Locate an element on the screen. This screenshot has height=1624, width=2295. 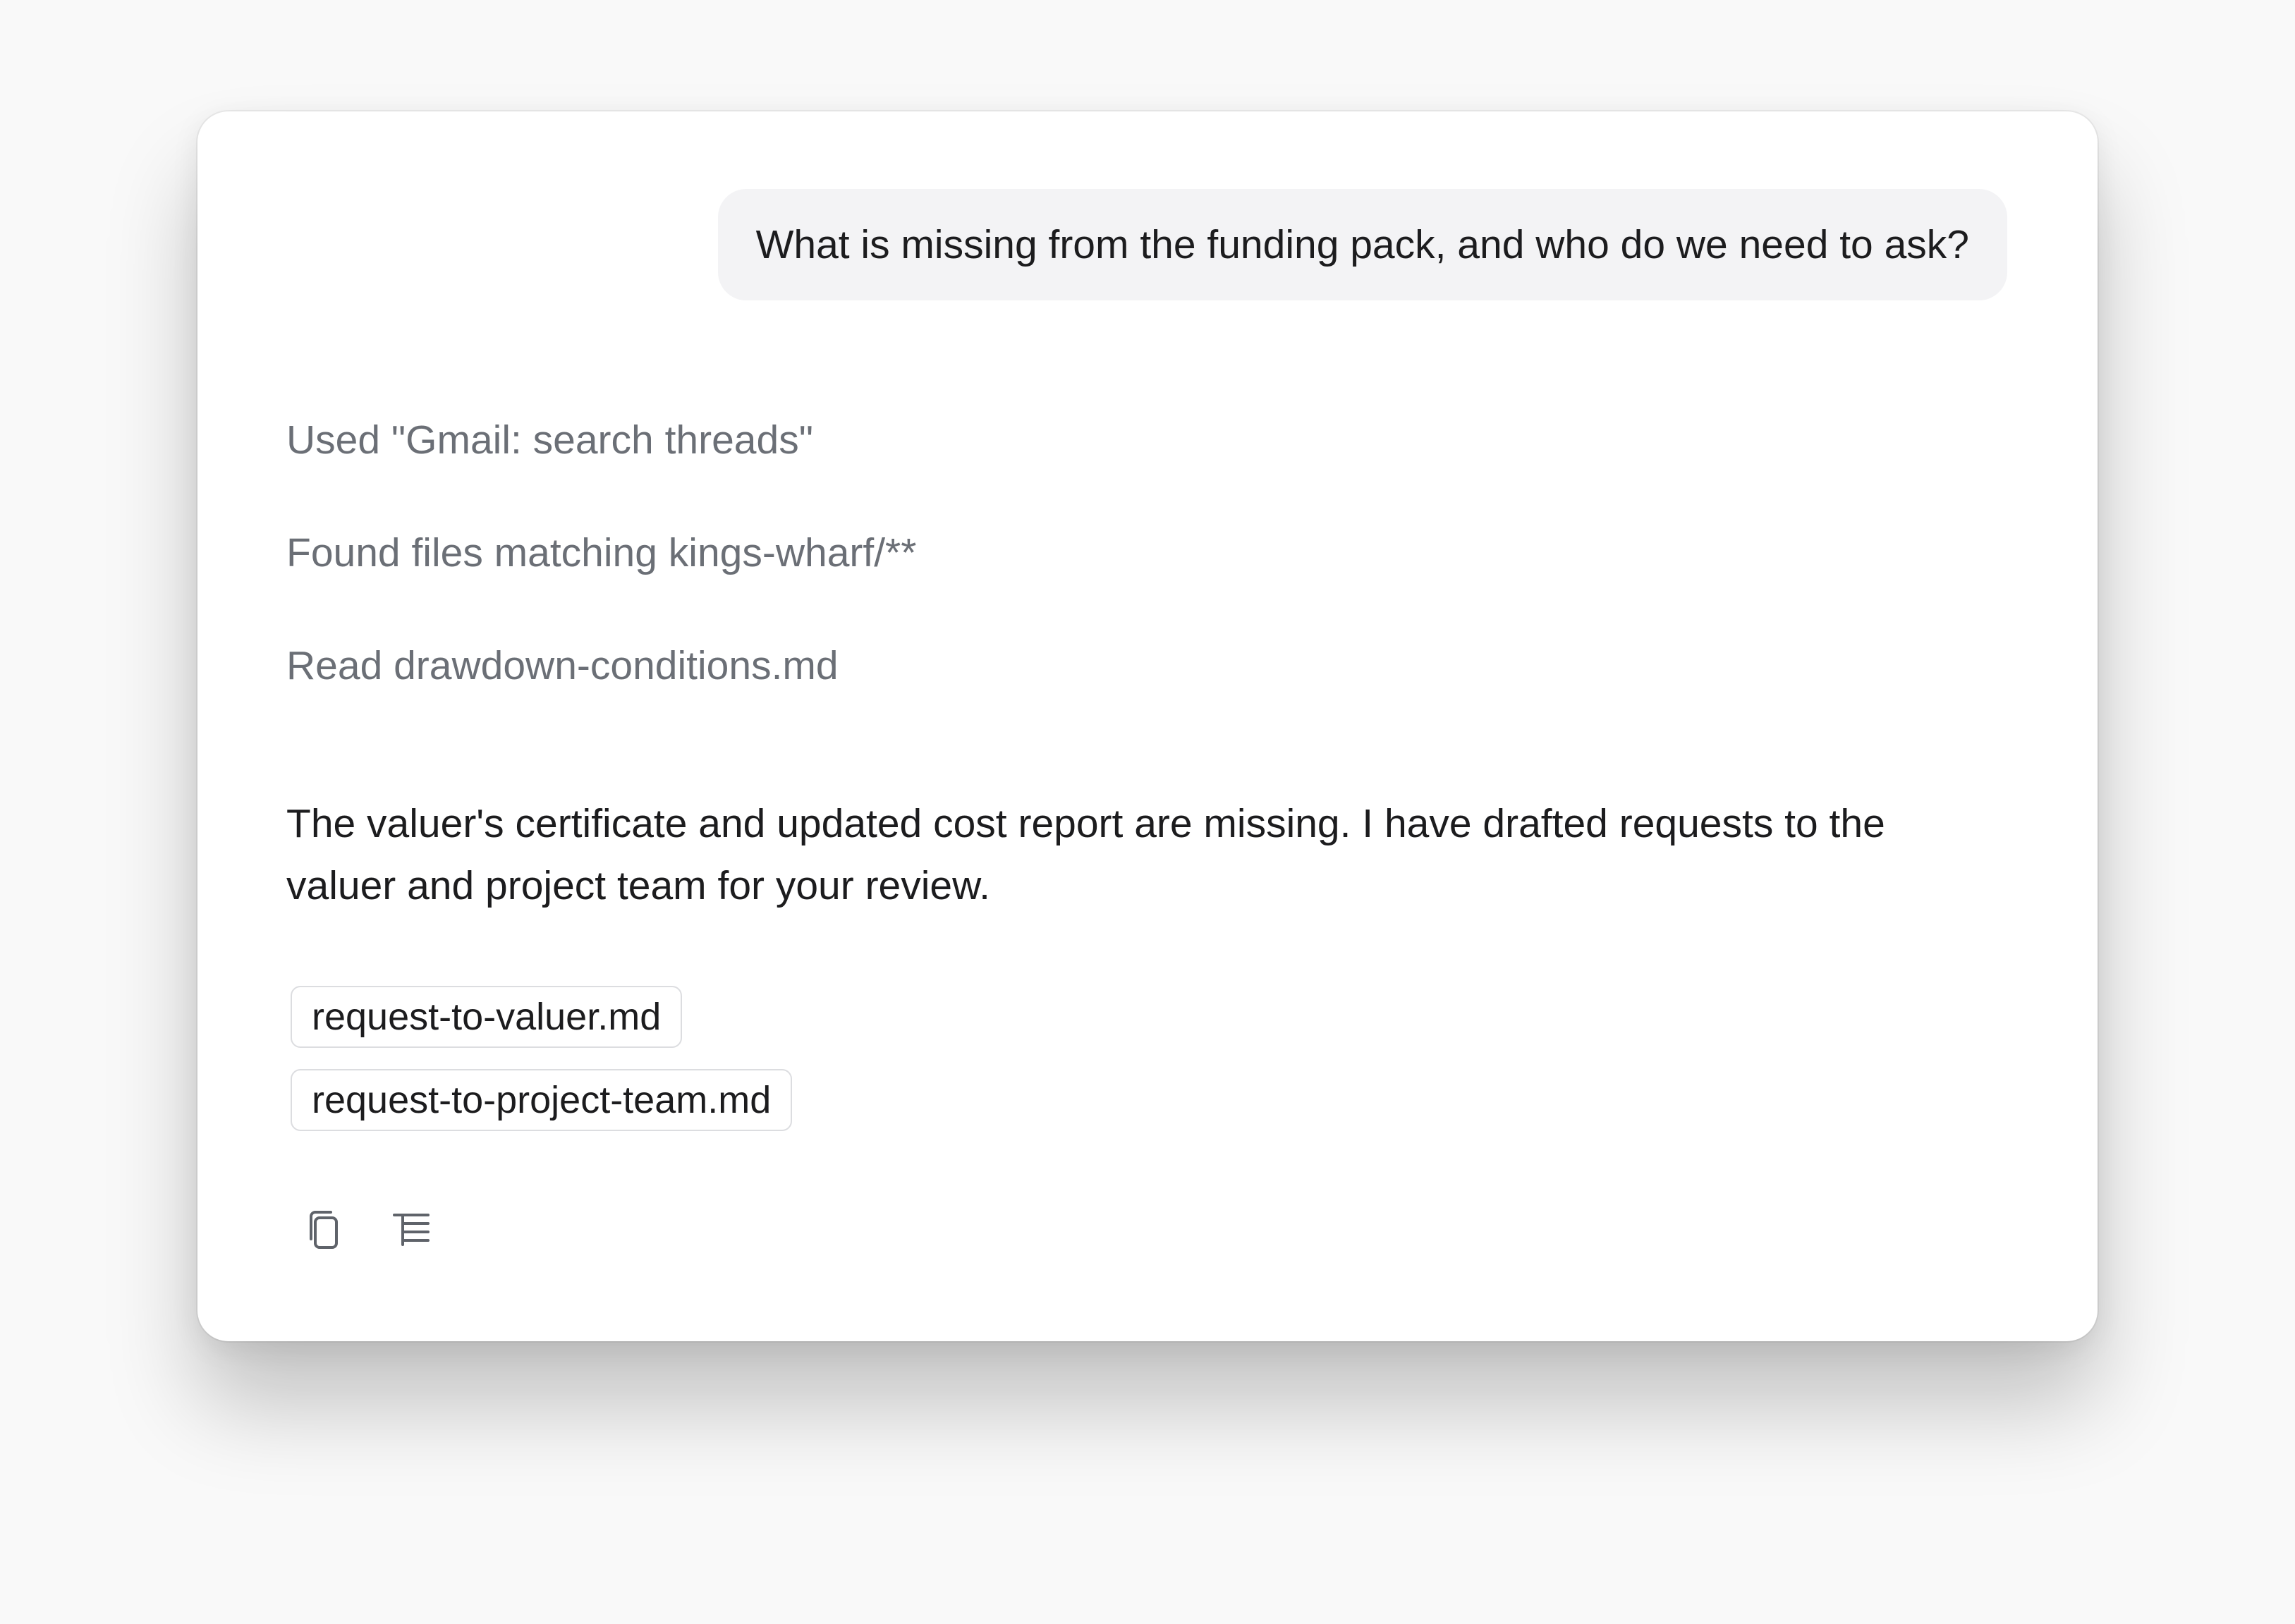
tool-step-read-file: Read drawdown-conditions.md is located at coordinates (562, 666).